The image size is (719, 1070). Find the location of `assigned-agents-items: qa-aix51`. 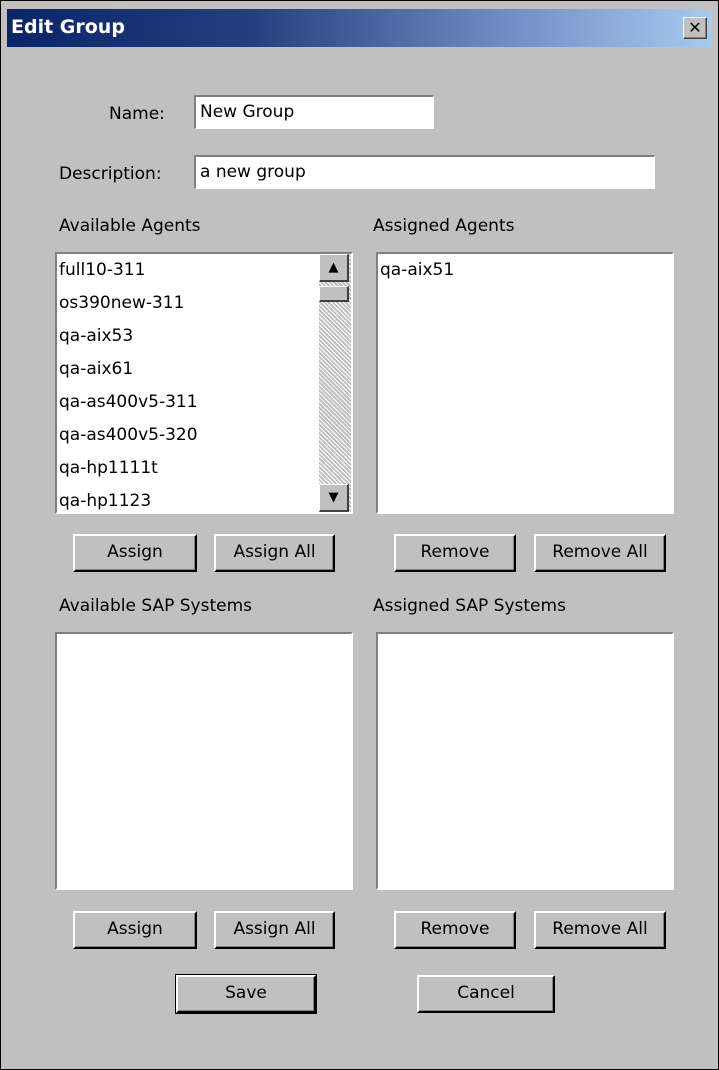

assigned-agents-items: qa-aix51 is located at coordinates (525, 270).